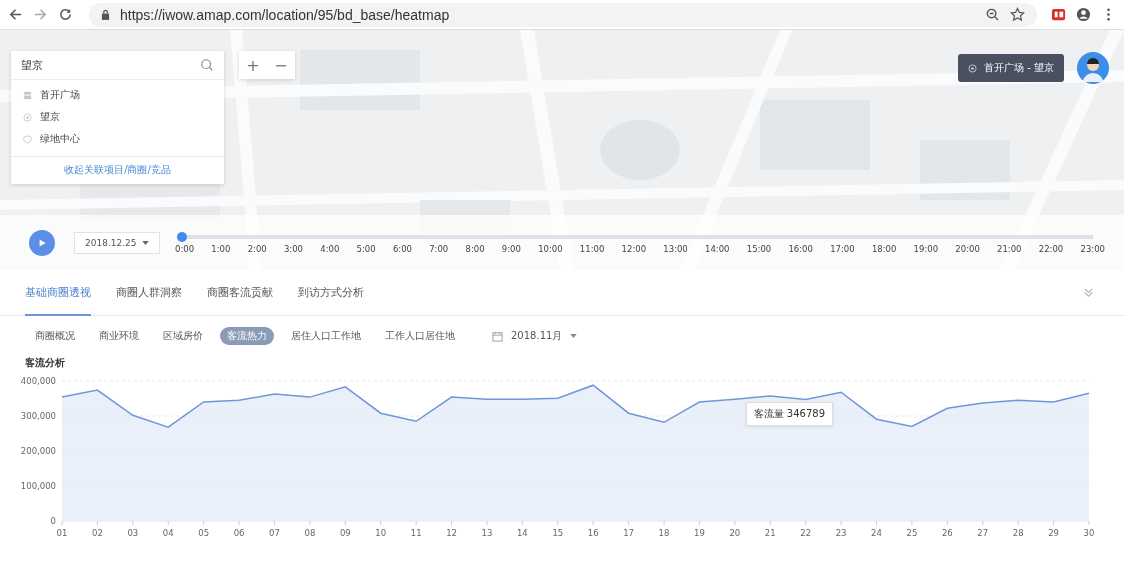 The height and width of the screenshot is (569, 1124). What do you see at coordinates (381, 533) in the screenshot?
I see `x-tick-label: 10` at bounding box center [381, 533].